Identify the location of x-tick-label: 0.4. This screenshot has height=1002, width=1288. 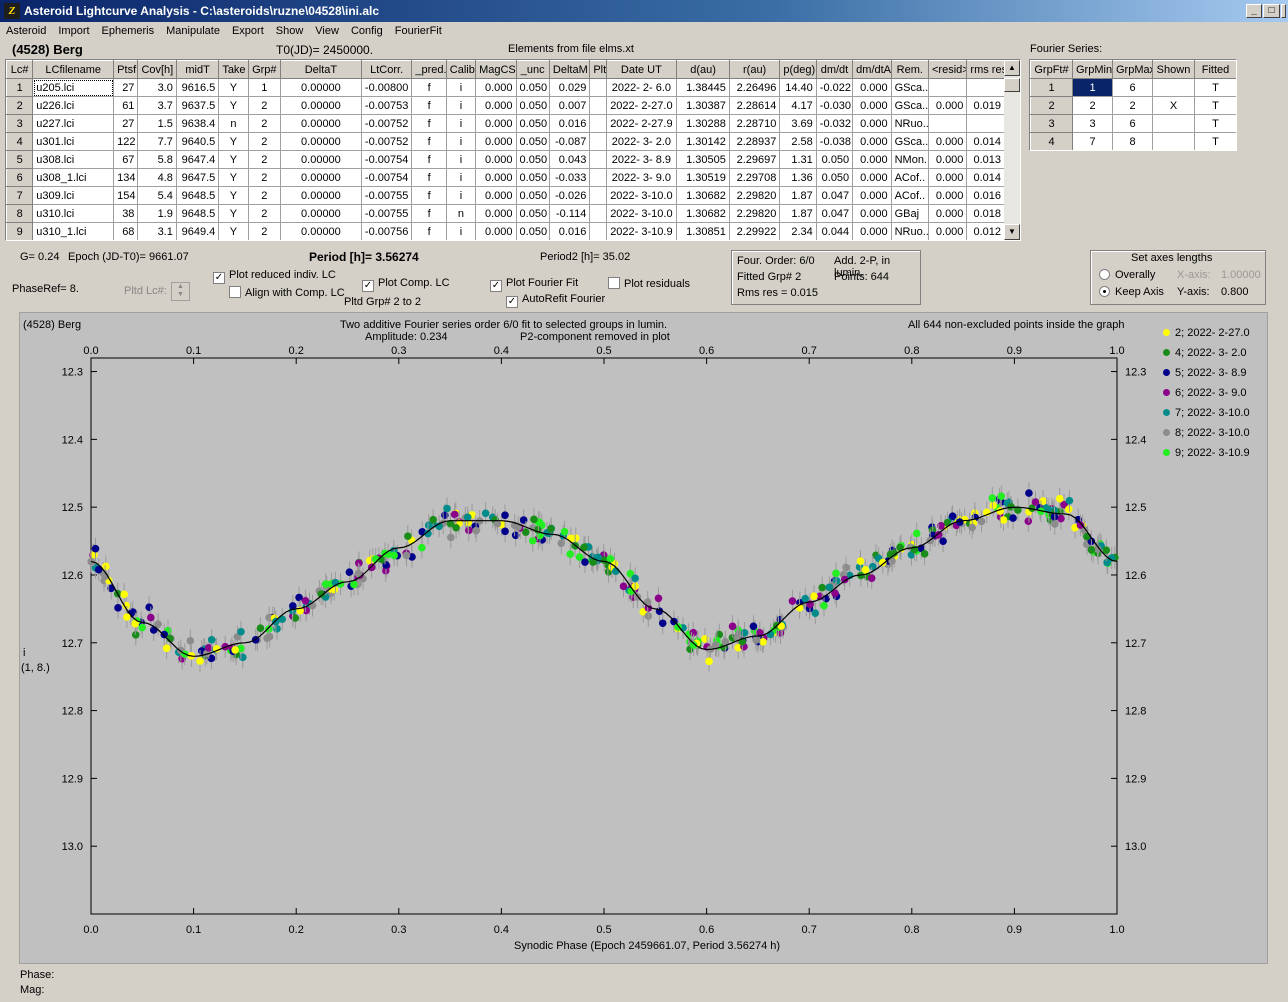
(501, 930).